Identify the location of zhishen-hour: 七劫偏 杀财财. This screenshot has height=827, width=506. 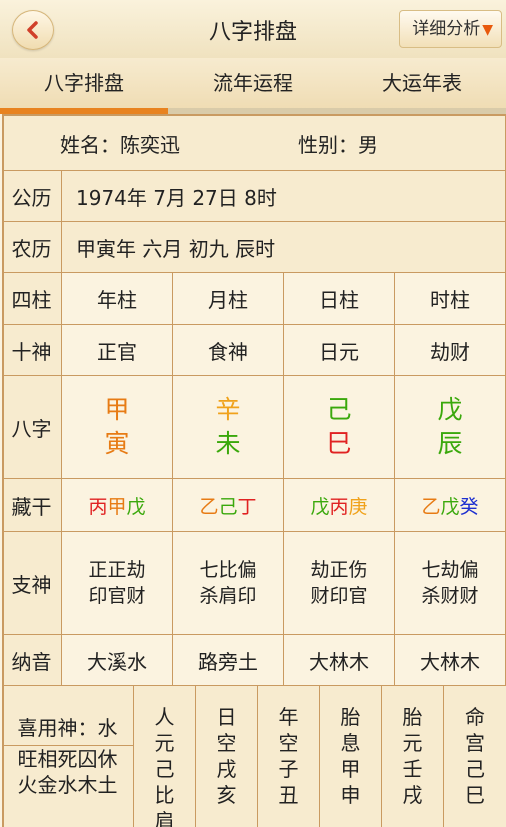
(450, 583).